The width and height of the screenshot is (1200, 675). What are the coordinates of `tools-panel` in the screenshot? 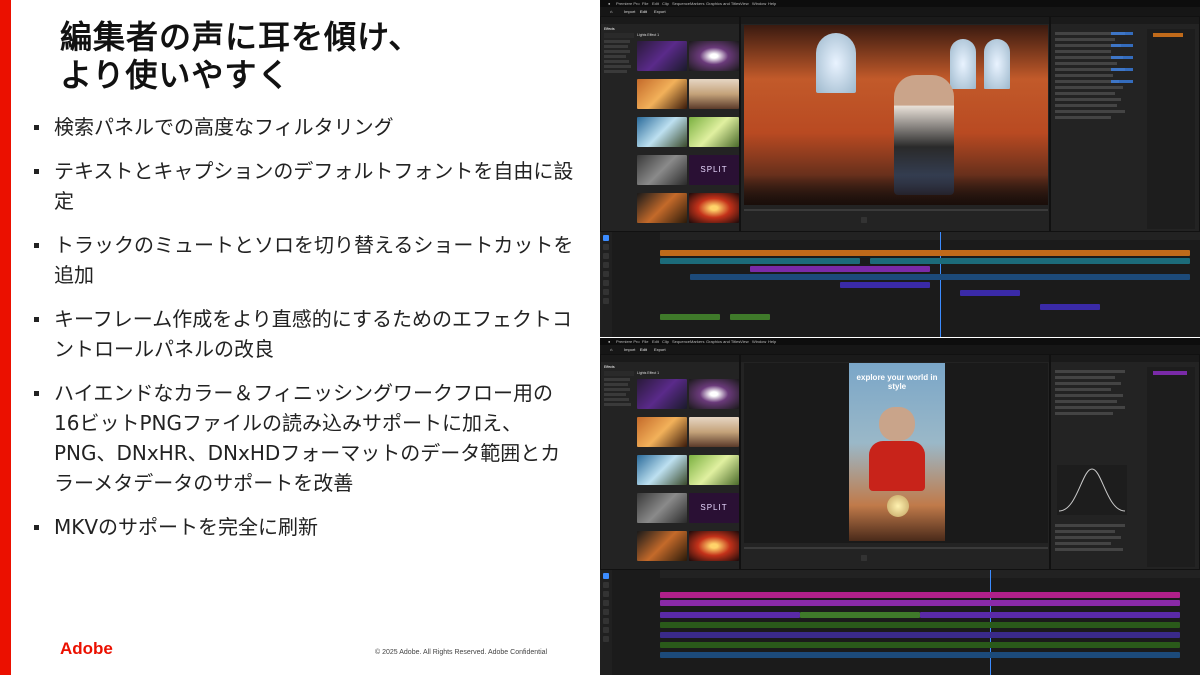 It's located at (606, 622).